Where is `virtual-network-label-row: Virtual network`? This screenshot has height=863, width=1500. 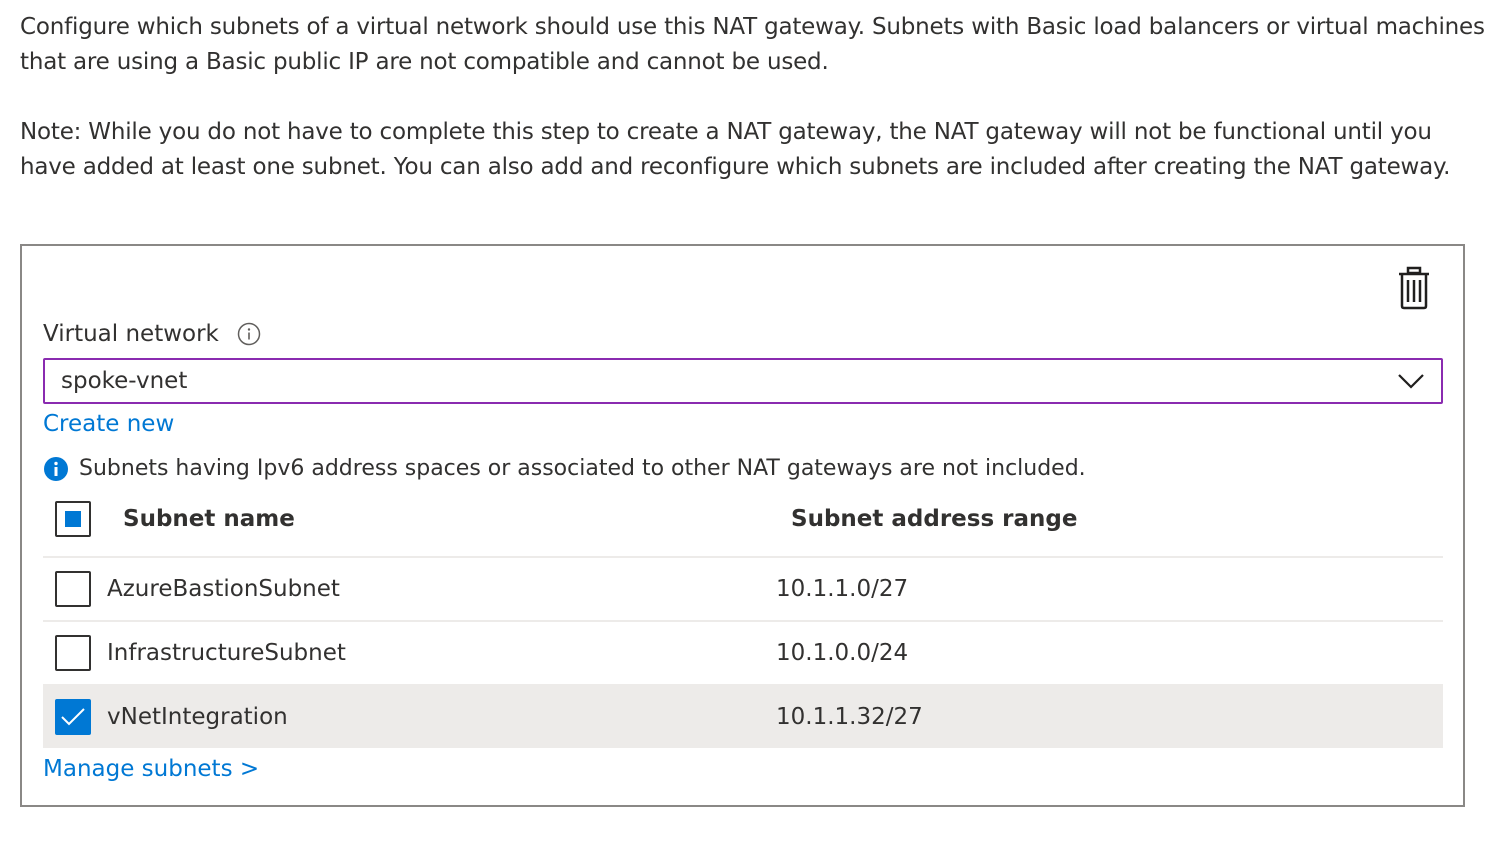
virtual-network-label-row: Virtual network is located at coordinates (152, 334).